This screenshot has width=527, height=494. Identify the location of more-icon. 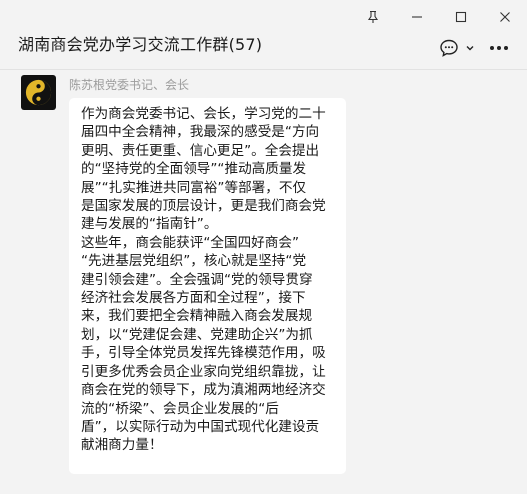
(499, 48).